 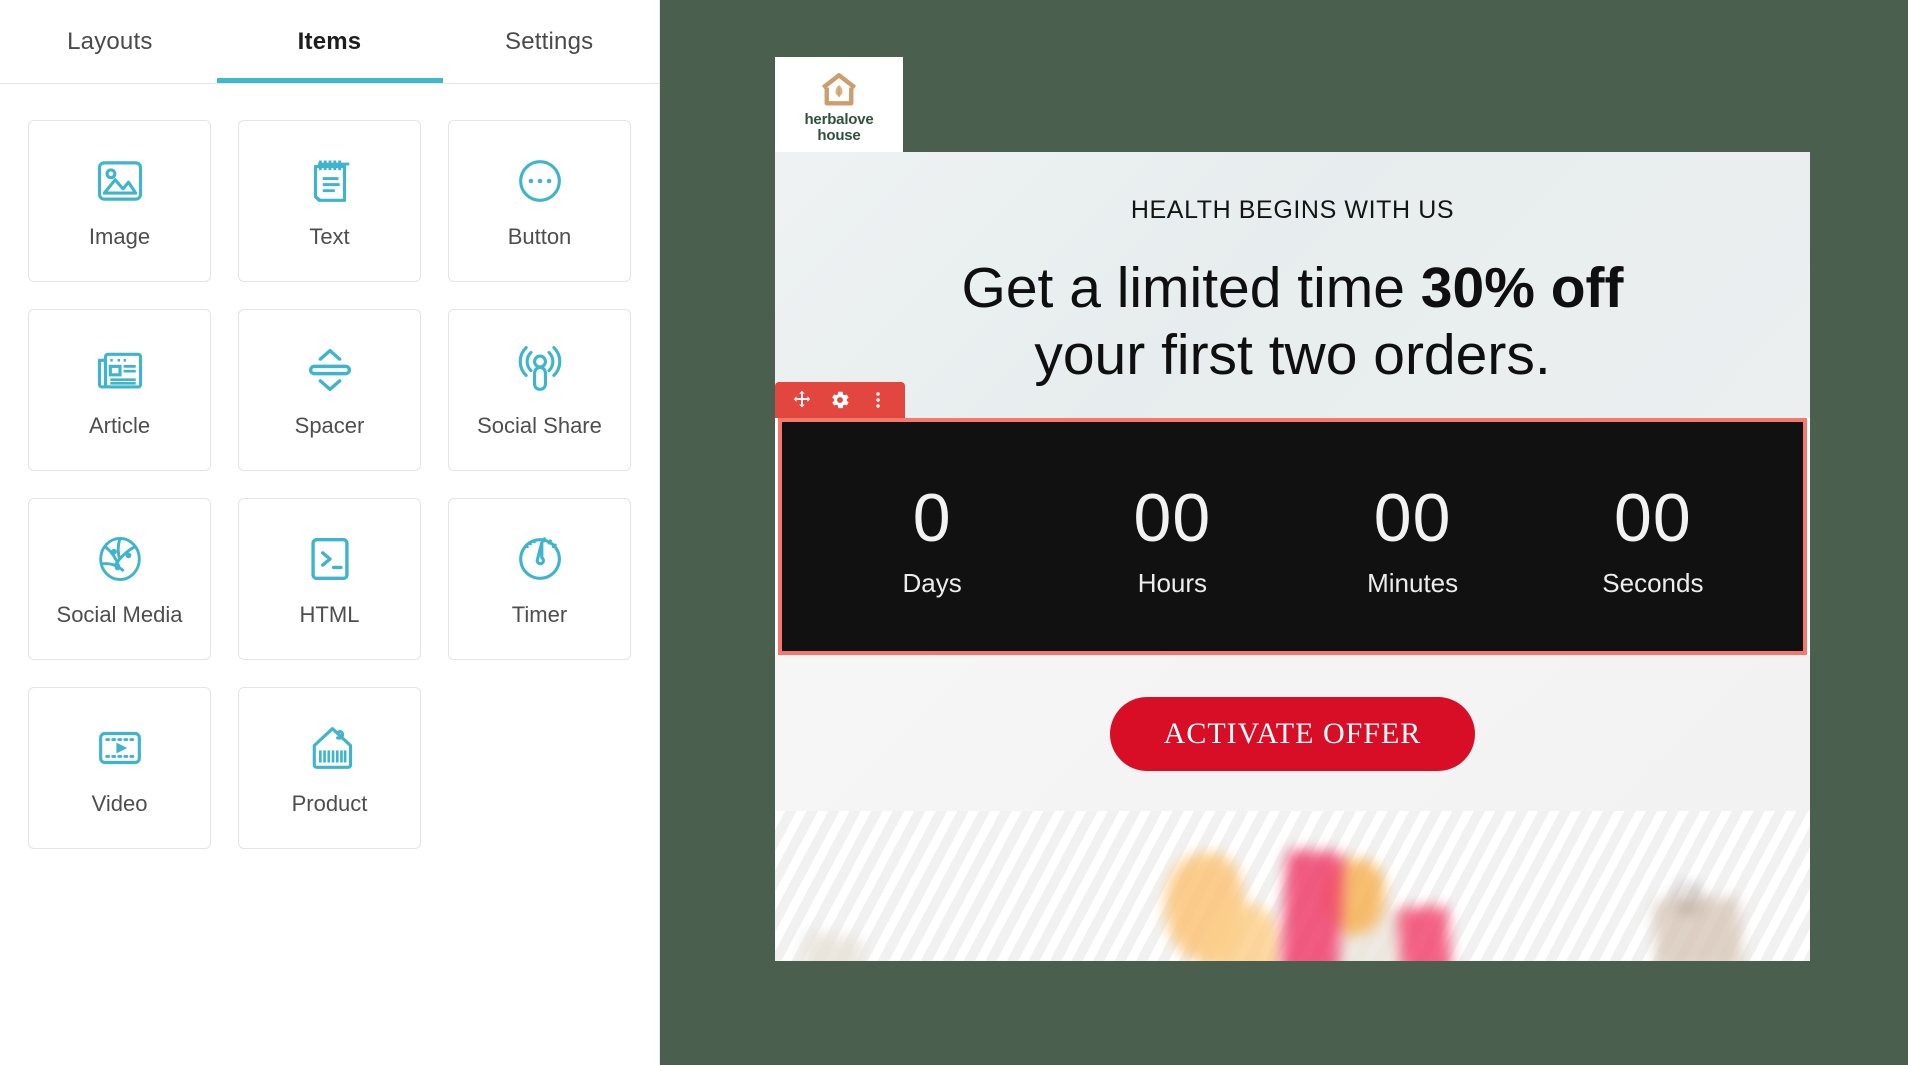 I want to click on item-label: Image, so click(x=119, y=236).